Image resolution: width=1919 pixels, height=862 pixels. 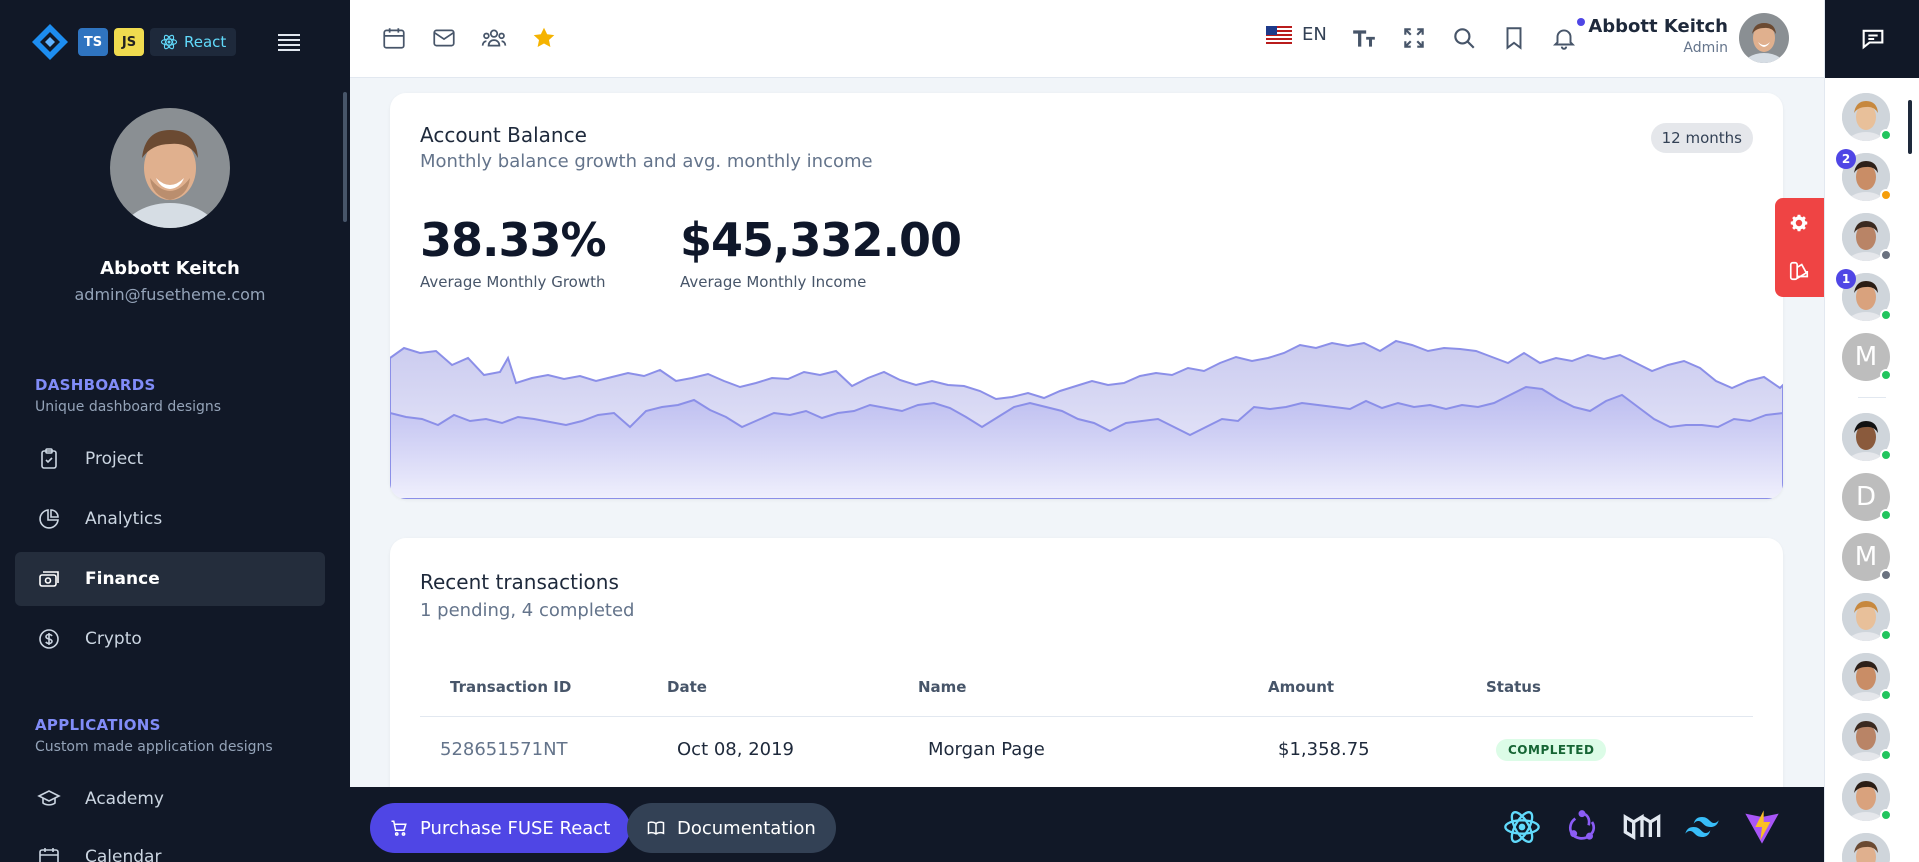 What do you see at coordinates (123, 854) in the screenshot?
I see `sidebar-item-label: Calendar` at bounding box center [123, 854].